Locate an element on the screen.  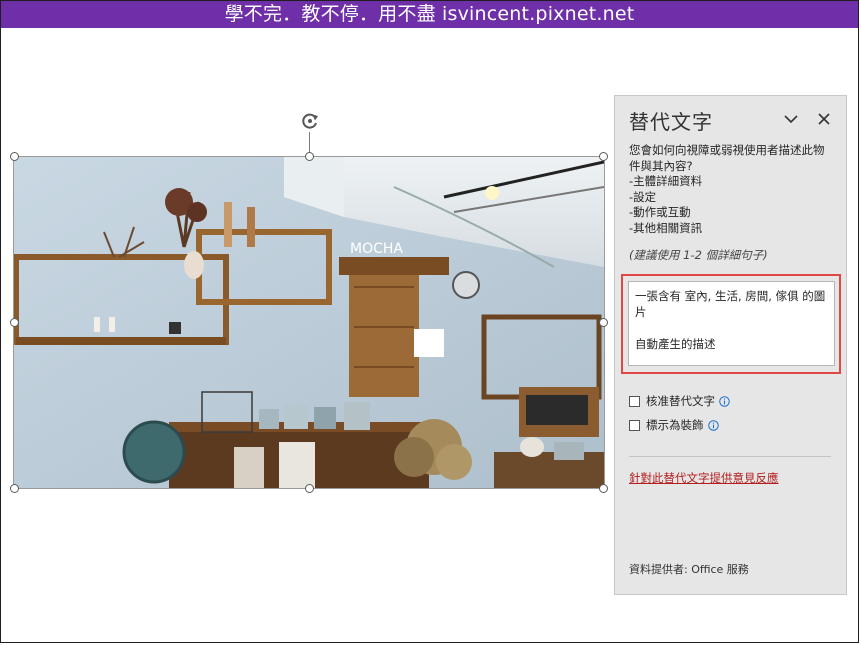
divider is located at coordinates (730, 456).